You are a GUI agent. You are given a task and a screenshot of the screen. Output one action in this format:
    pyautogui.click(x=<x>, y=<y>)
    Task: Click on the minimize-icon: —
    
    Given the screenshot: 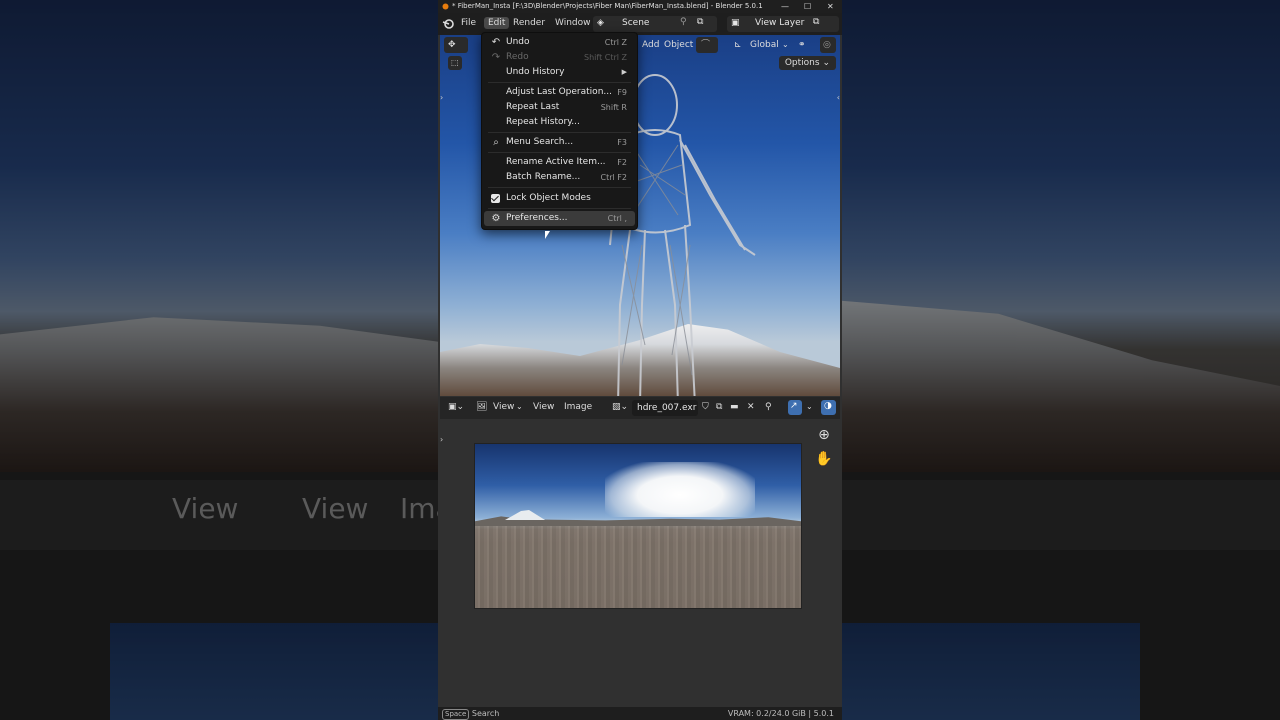 What is the action you would take?
    pyautogui.click(x=785, y=6)
    